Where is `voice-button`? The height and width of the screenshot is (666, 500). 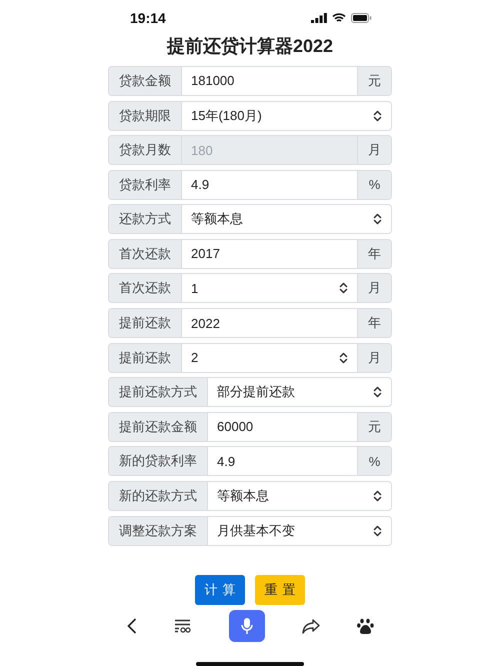 voice-button is located at coordinates (246, 626).